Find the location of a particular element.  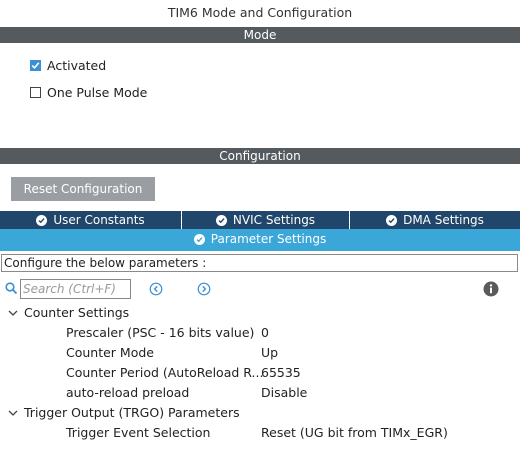

activated-checkbox-row: Activated is located at coordinates (68, 65).